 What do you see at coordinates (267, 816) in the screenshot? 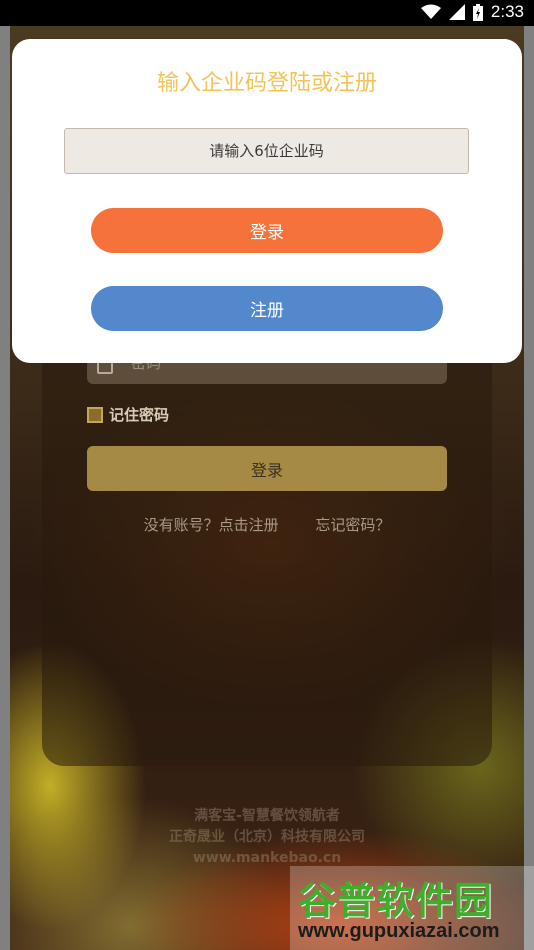
I see `footer-slogan: 满客宝-智慧餐饮领航者` at bounding box center [267, 816].